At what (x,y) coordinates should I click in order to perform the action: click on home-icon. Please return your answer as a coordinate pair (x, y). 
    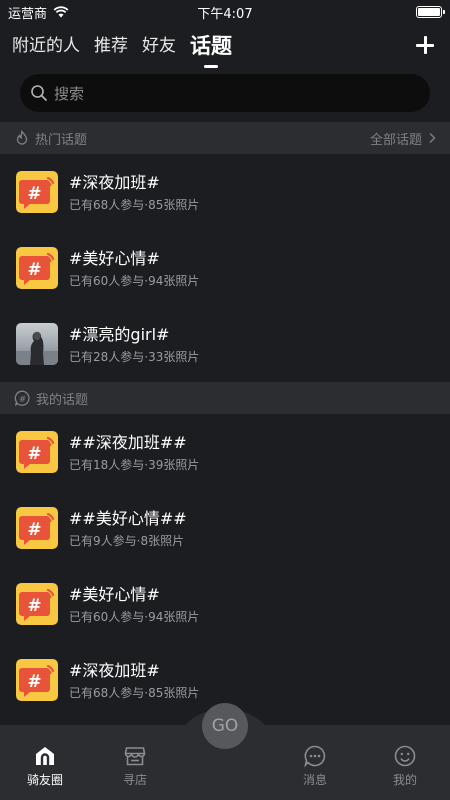
    Looking at the image, I should click on (45, 756).